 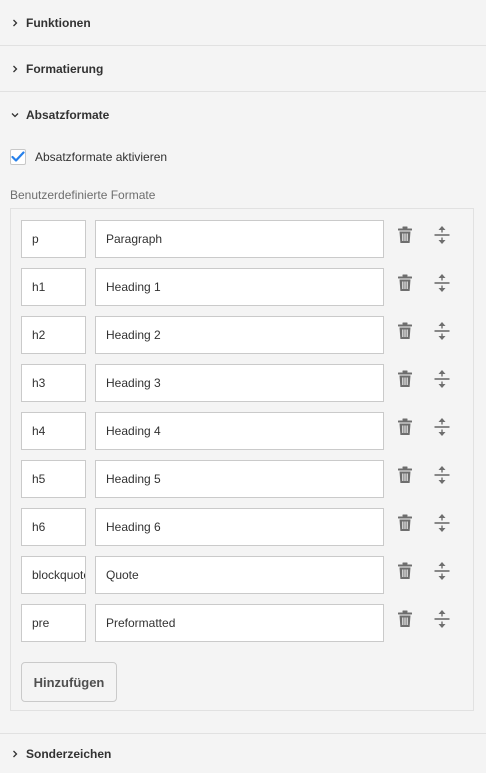 What do you see at coordinates (243, 69) in the screenshot?
I see `section-formatierung: Formatierung` at bounding box center [243, 69].